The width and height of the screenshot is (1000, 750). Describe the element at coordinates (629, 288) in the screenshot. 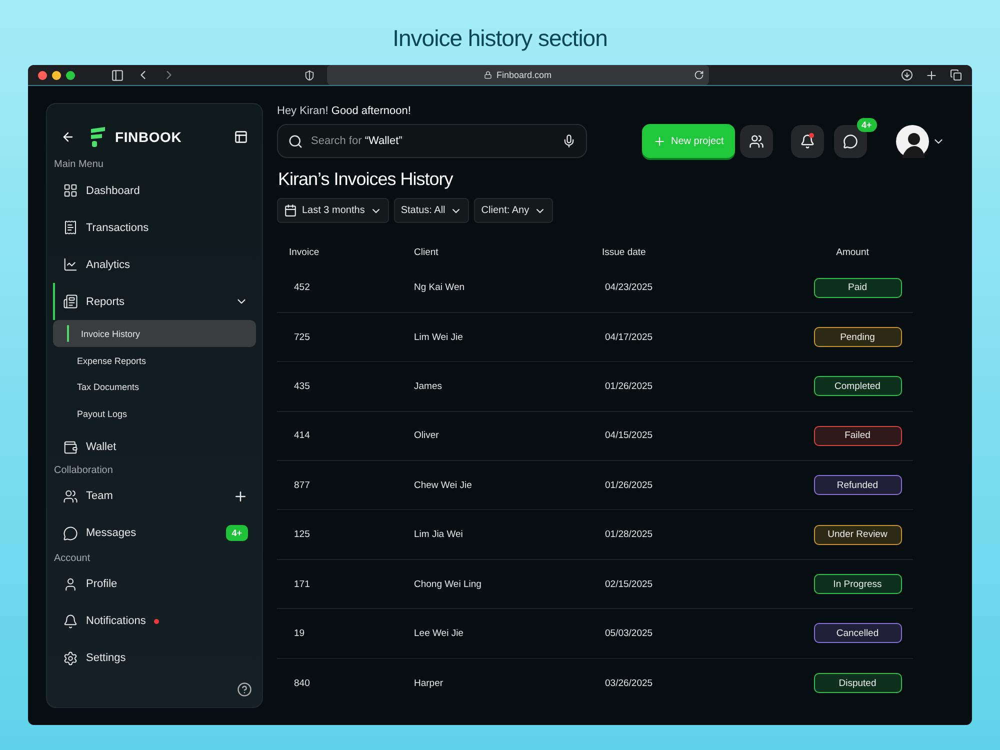

I see `table-cell-text: 04/23/2025` at that location.